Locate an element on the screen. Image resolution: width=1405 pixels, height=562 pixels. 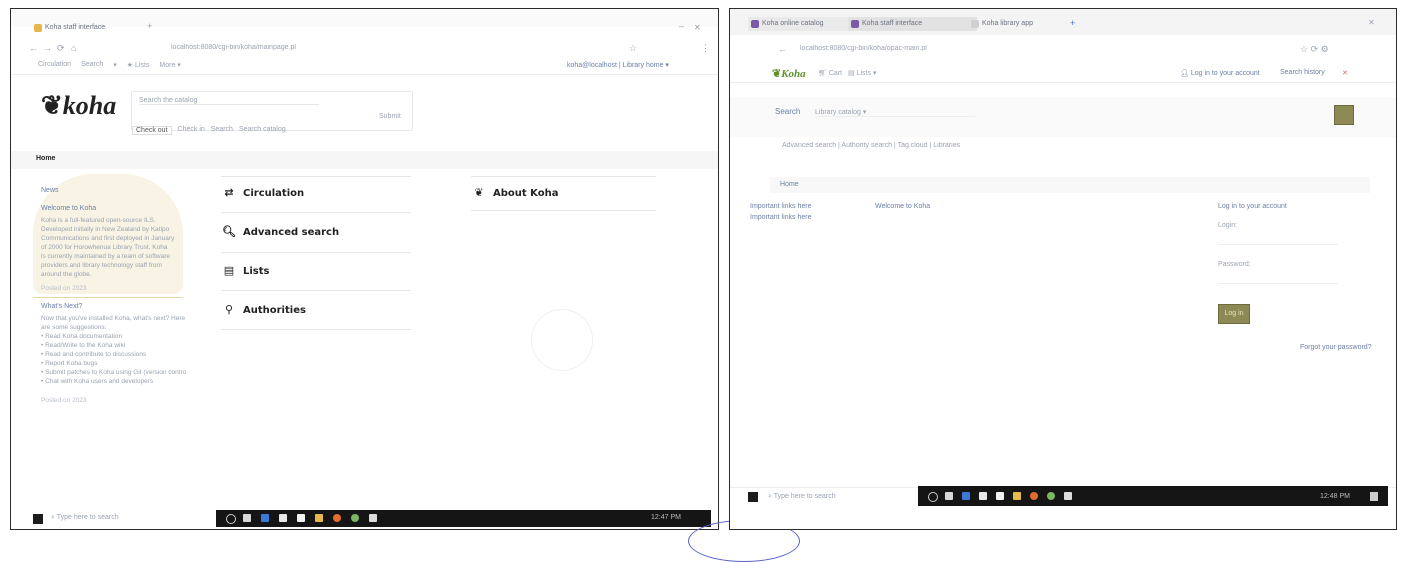
opac-logo: ❦Koha is located at coordinates (789, 73).